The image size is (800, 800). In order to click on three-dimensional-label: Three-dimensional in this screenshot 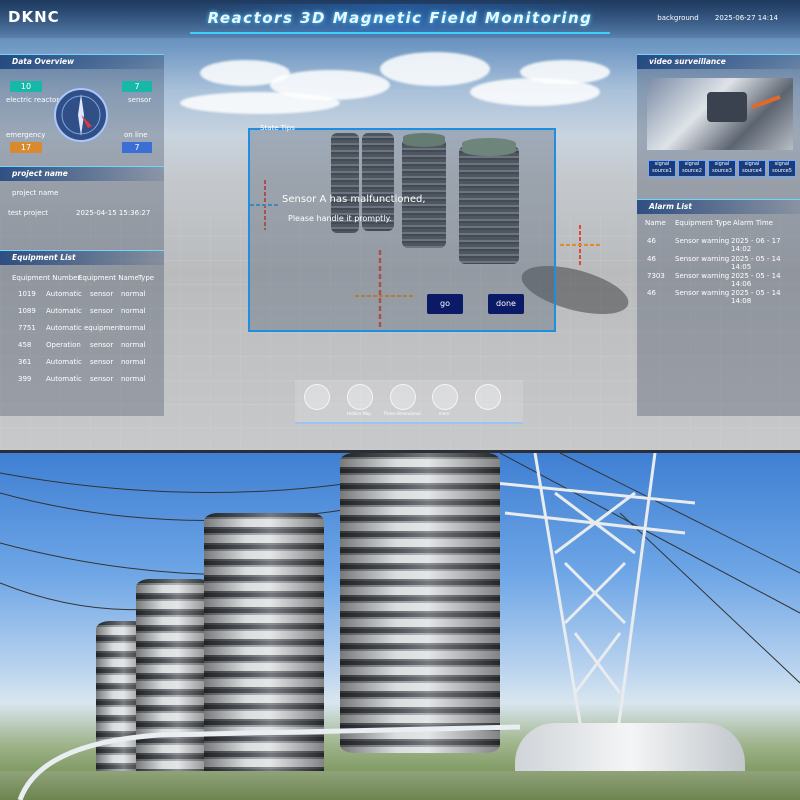, I will do `click(402, 413)`.